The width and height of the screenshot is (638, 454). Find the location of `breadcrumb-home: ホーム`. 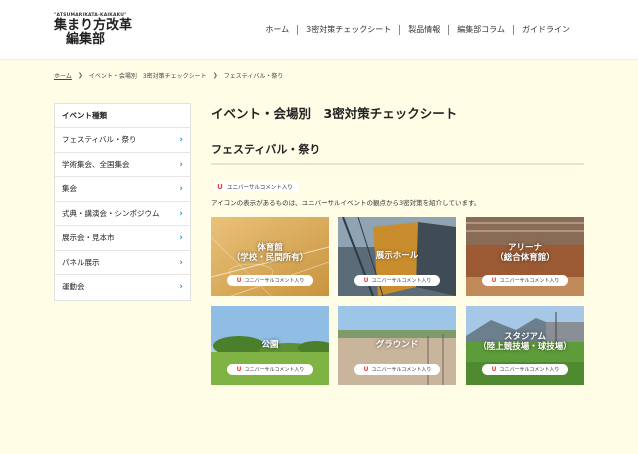

breadcrumb-home: ホーム is located at coordinates (63, 75).